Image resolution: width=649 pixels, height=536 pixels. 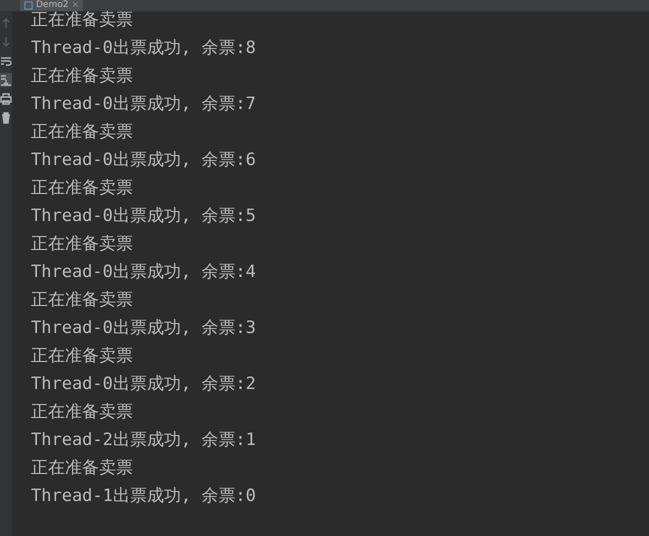 I want to click on console-line: Thread-0出票成功, 余票:7, so click(x=143, y=104).